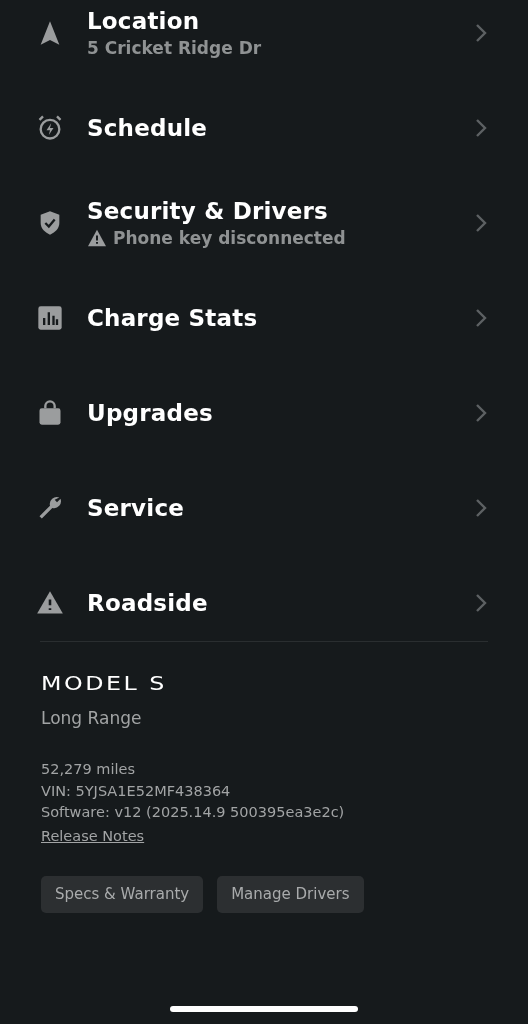  Describe the element at coordinates (104, 683) in the screenshot. I see `model-logo: MODEL S` at that location.